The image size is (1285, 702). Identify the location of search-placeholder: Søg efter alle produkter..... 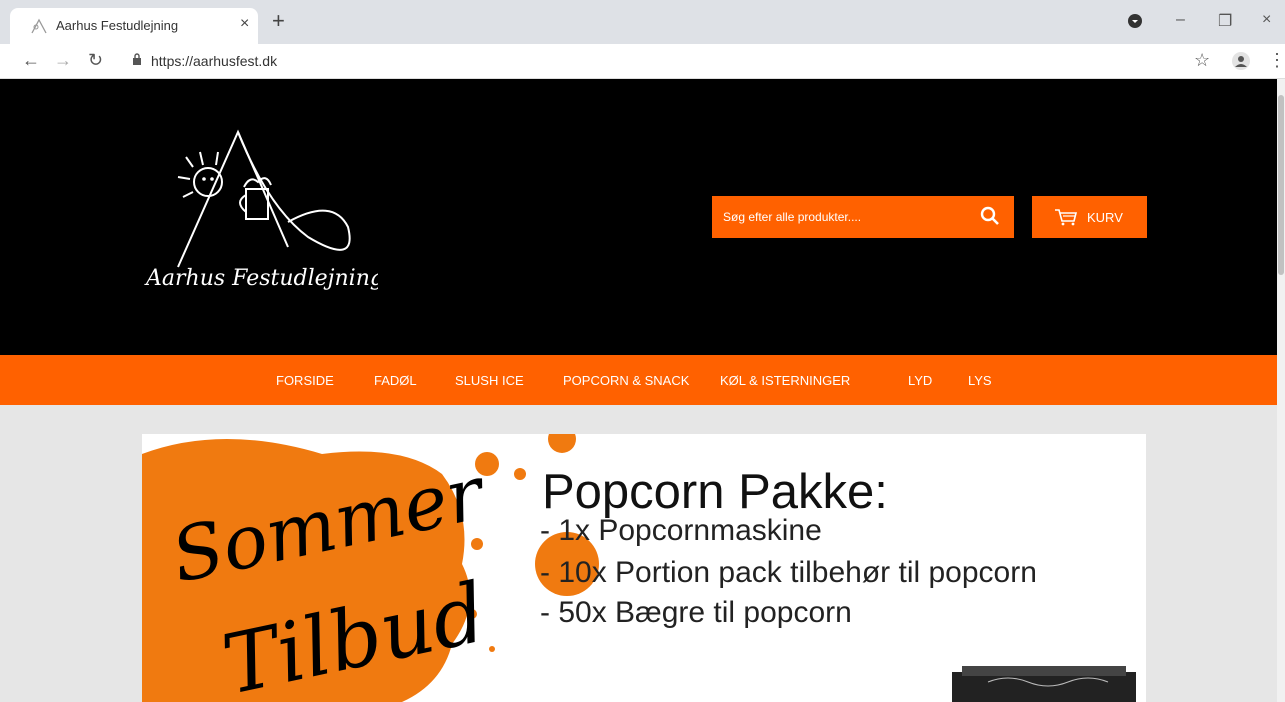
(792, 217).